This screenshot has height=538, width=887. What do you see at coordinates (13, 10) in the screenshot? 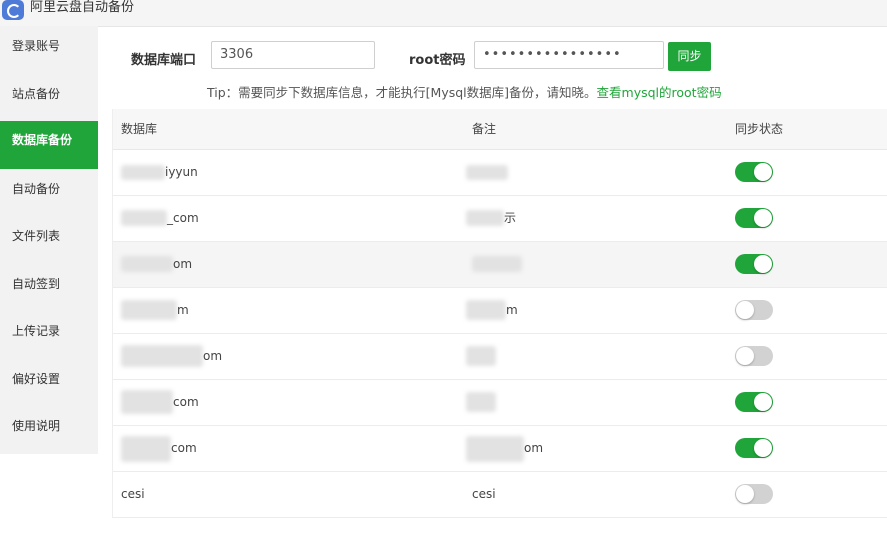
I see `cloud-drive-logo-icon` at bounding box center [13, 10].